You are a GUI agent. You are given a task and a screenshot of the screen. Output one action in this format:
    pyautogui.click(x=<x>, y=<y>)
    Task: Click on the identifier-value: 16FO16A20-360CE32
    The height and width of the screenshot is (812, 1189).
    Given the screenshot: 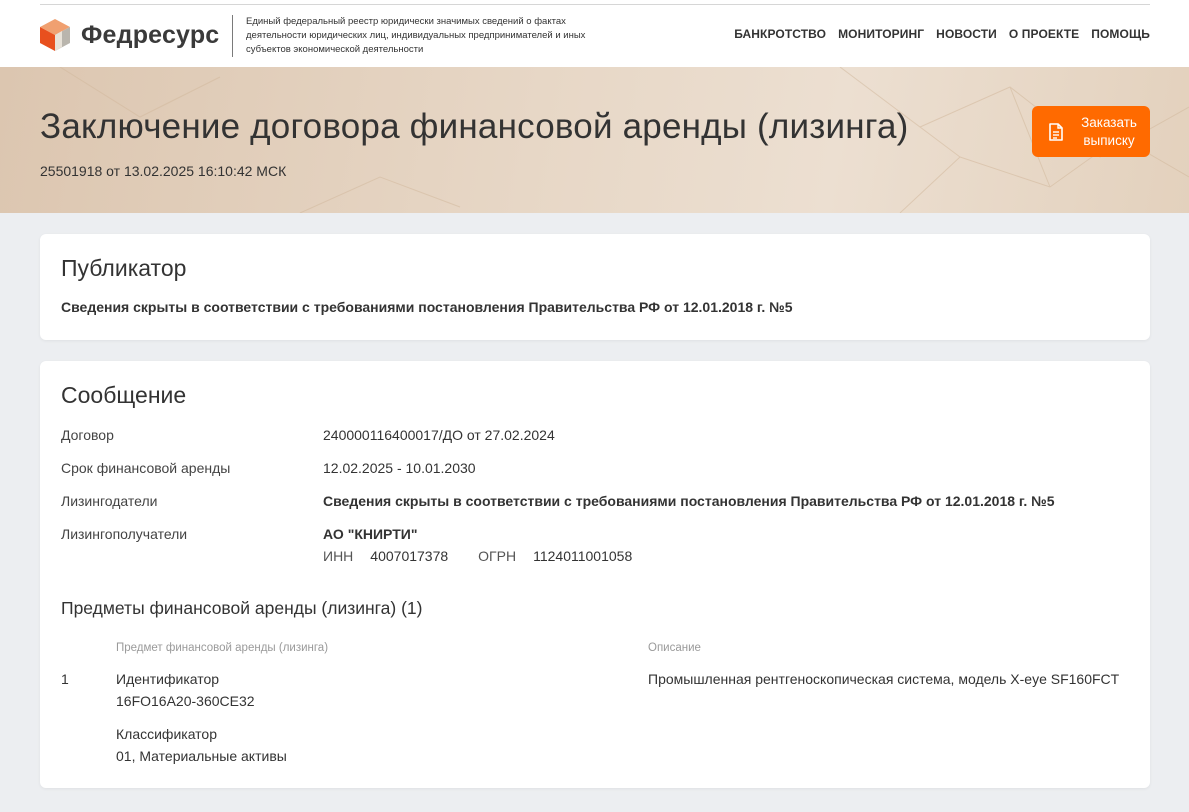 What is the action you would take?
    pyautogui.click(x=185, y=701)
    